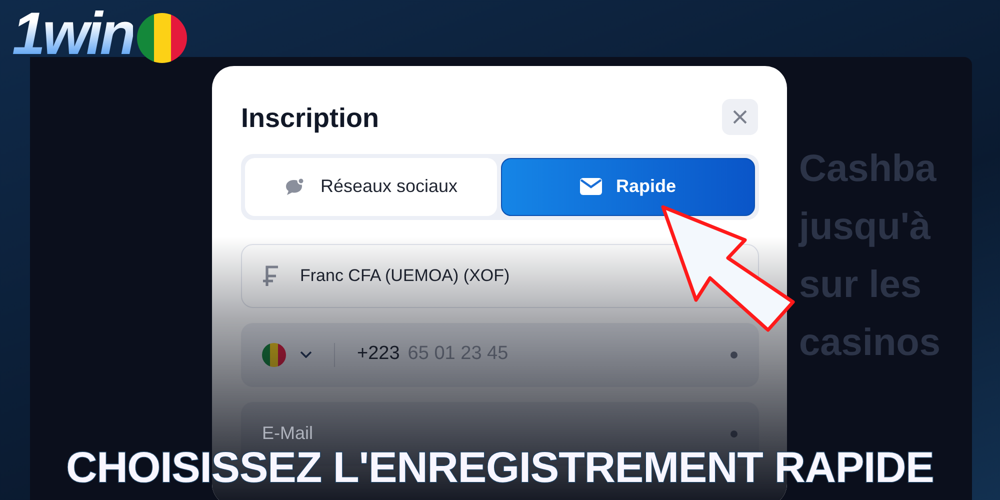 The width and height of the screenshot is (1000, 500). I want to click on franc-sign-icon, so click(271, 276).